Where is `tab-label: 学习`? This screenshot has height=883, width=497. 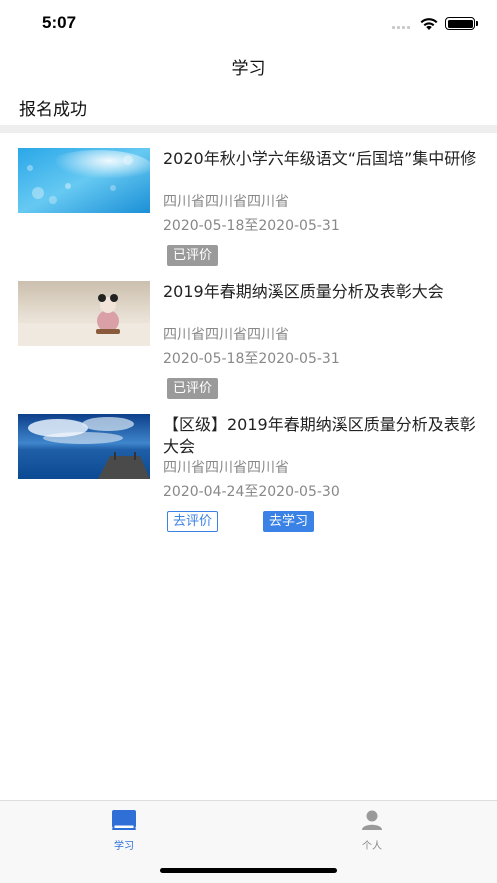 tab-label: 学习 is located at coordinates (124, 846).